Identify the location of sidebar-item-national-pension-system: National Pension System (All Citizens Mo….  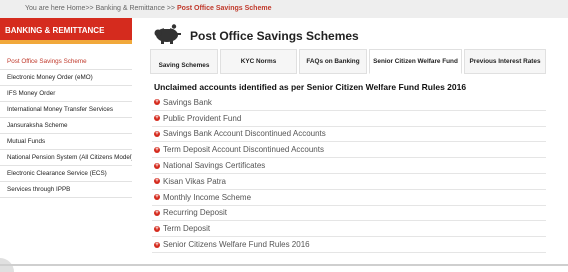
(66, 158).